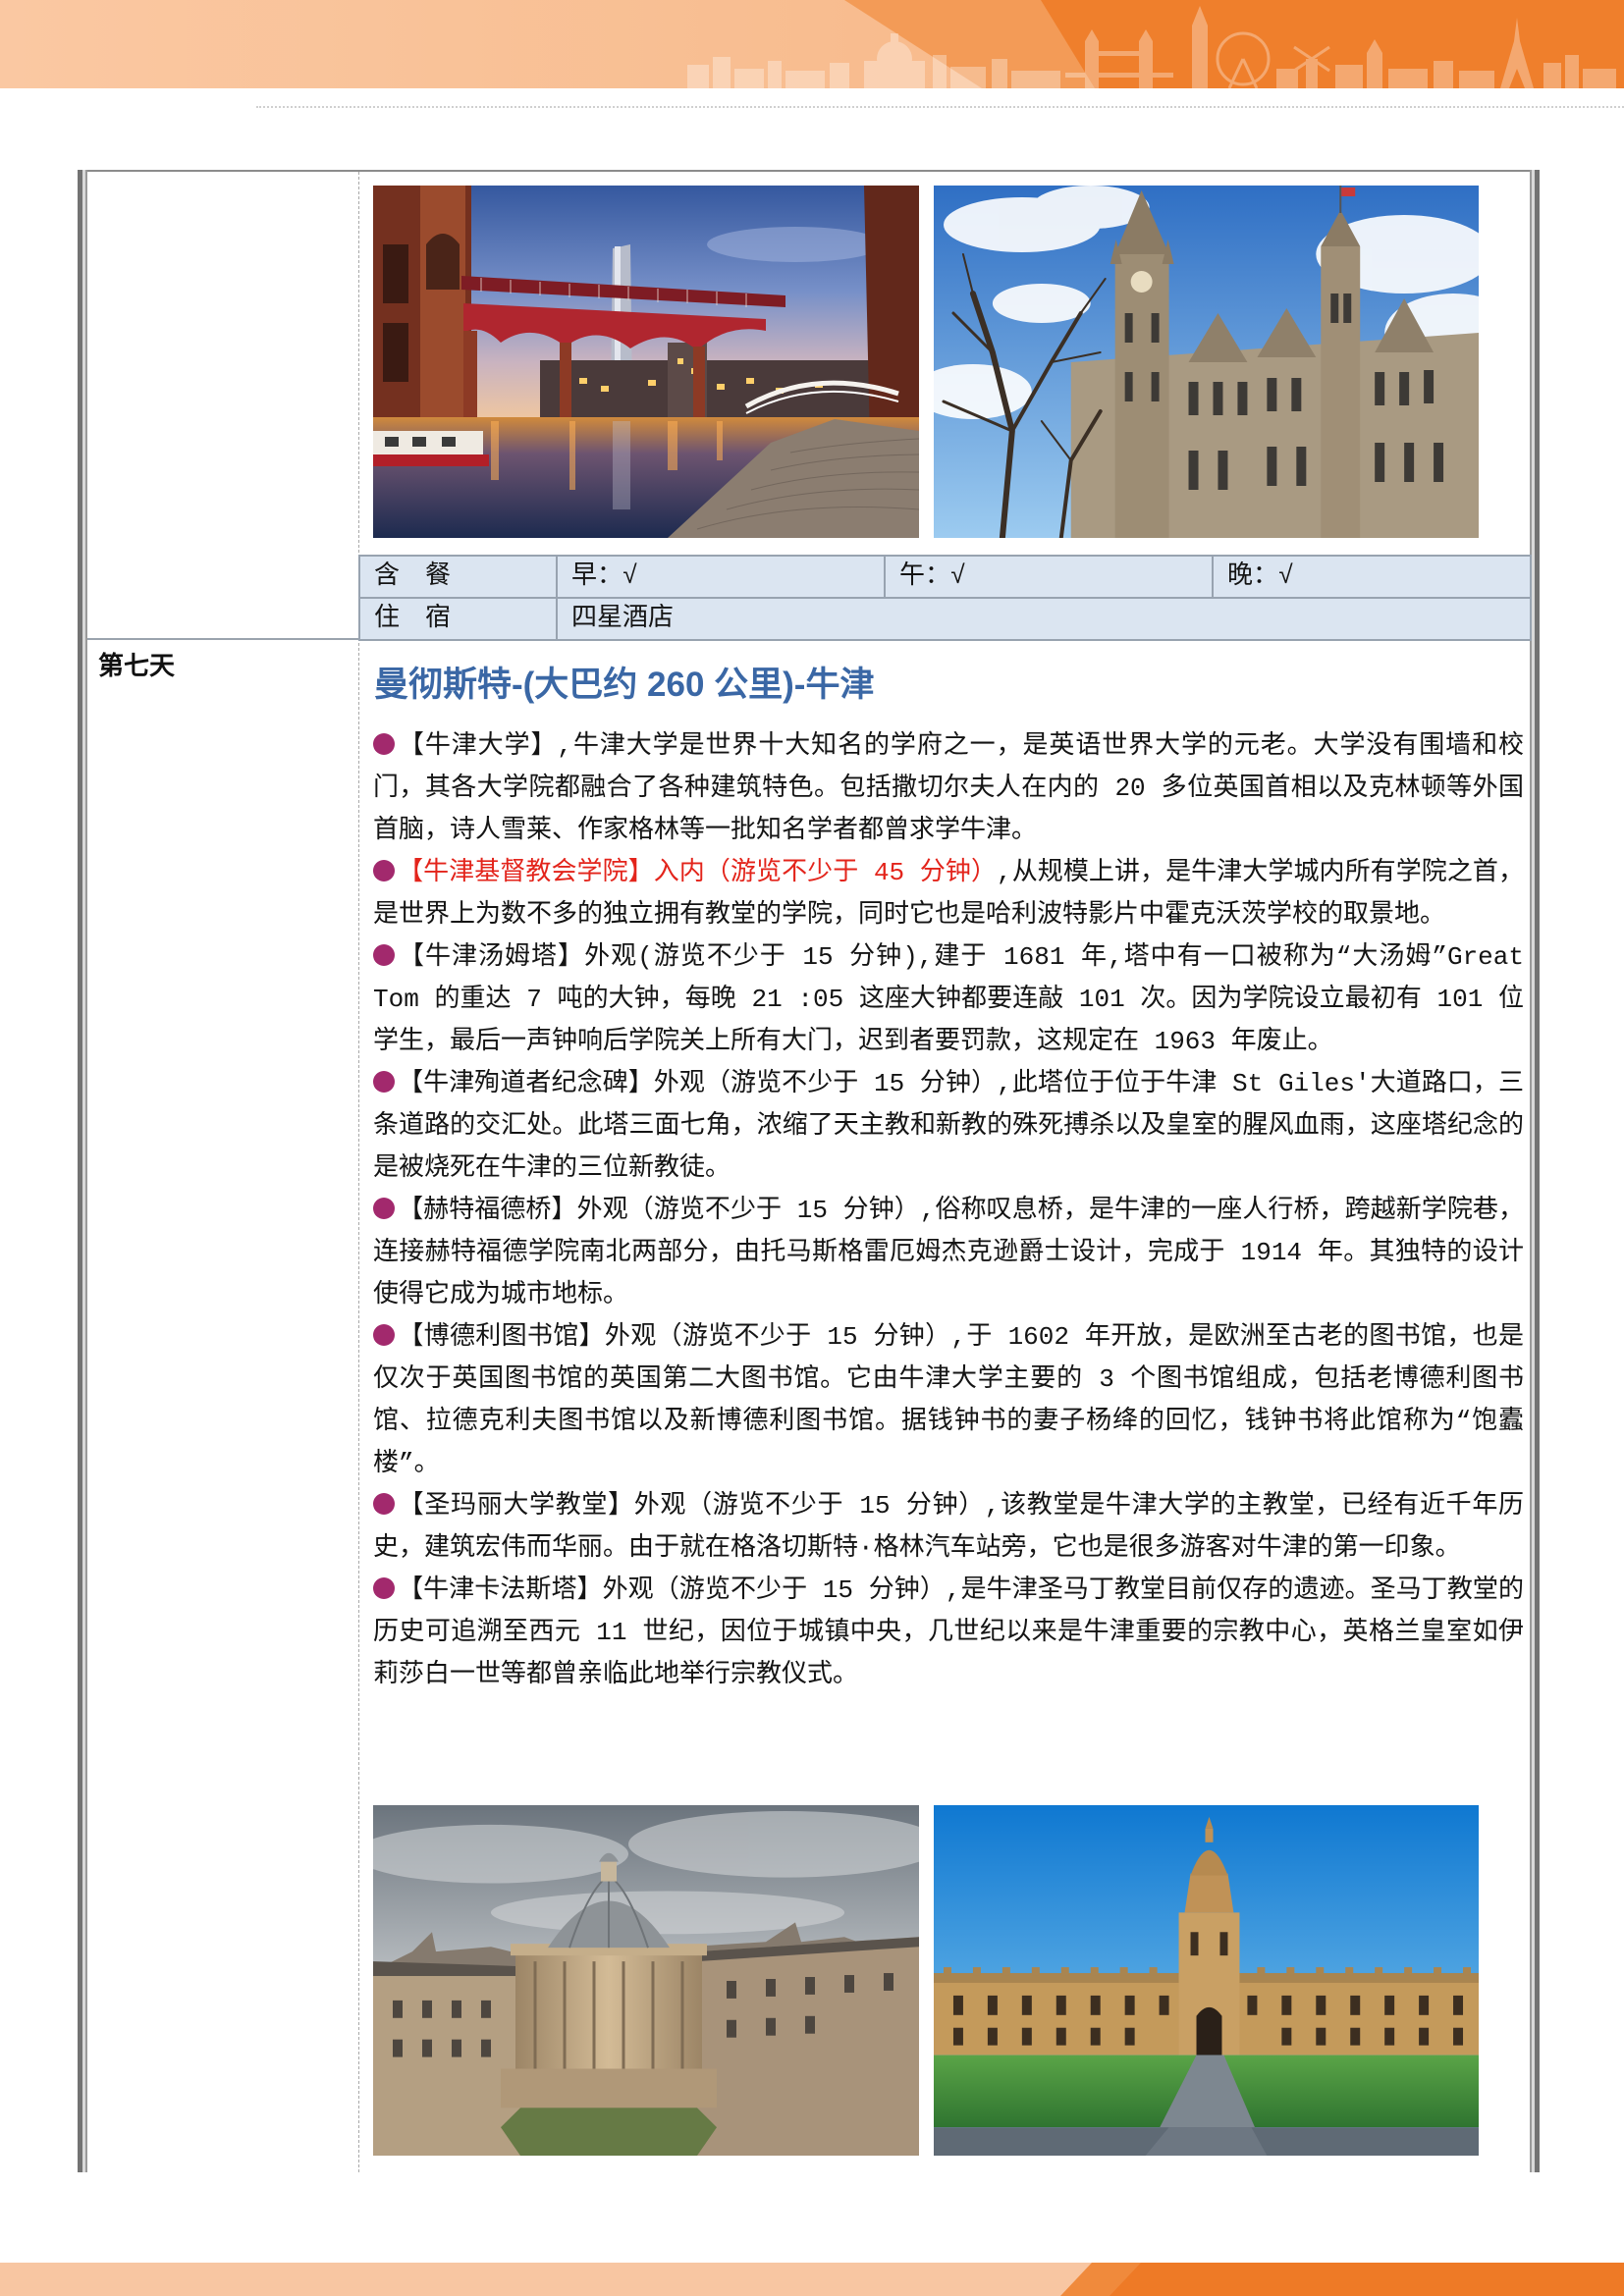 Image resolution: width=1624 pixels, height=2296 pixels. Describe the element at coordinates (487, 1210) in the screenshot. I see `attraction-name: 【赫特福德桥】` at that location.